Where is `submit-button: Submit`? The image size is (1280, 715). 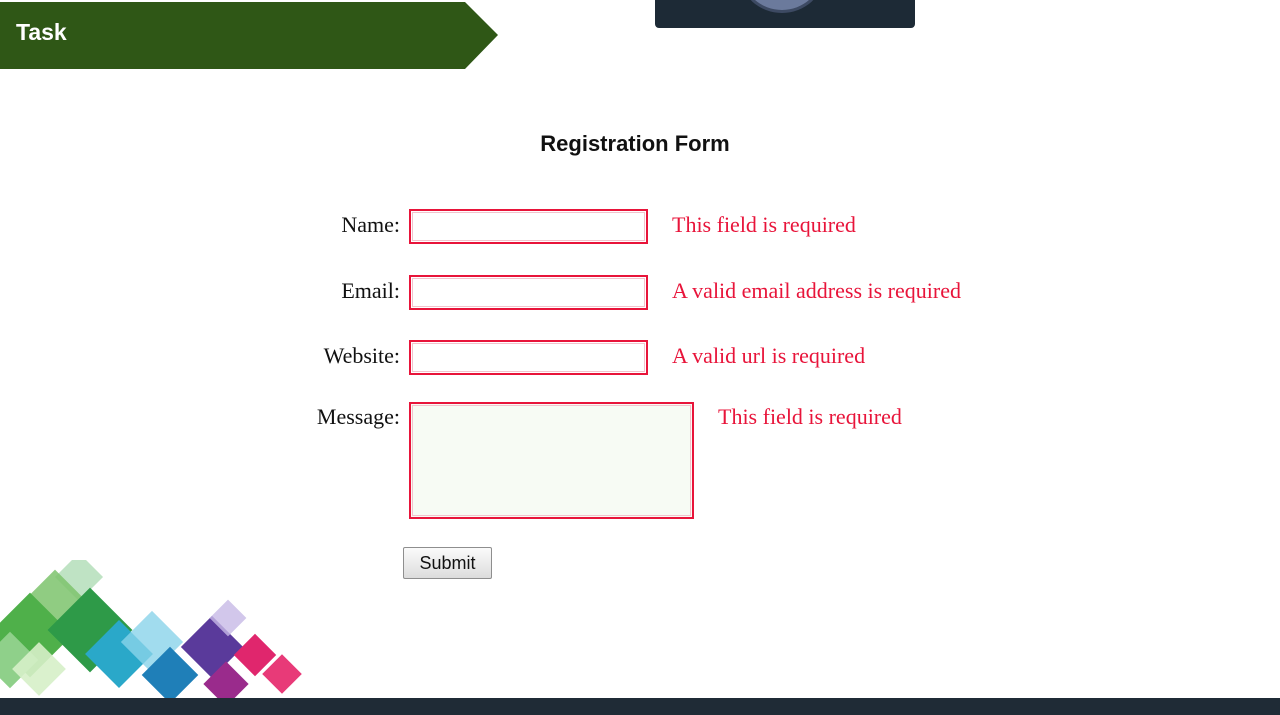
submit-button: Submit is located at coordinates (447, 563).